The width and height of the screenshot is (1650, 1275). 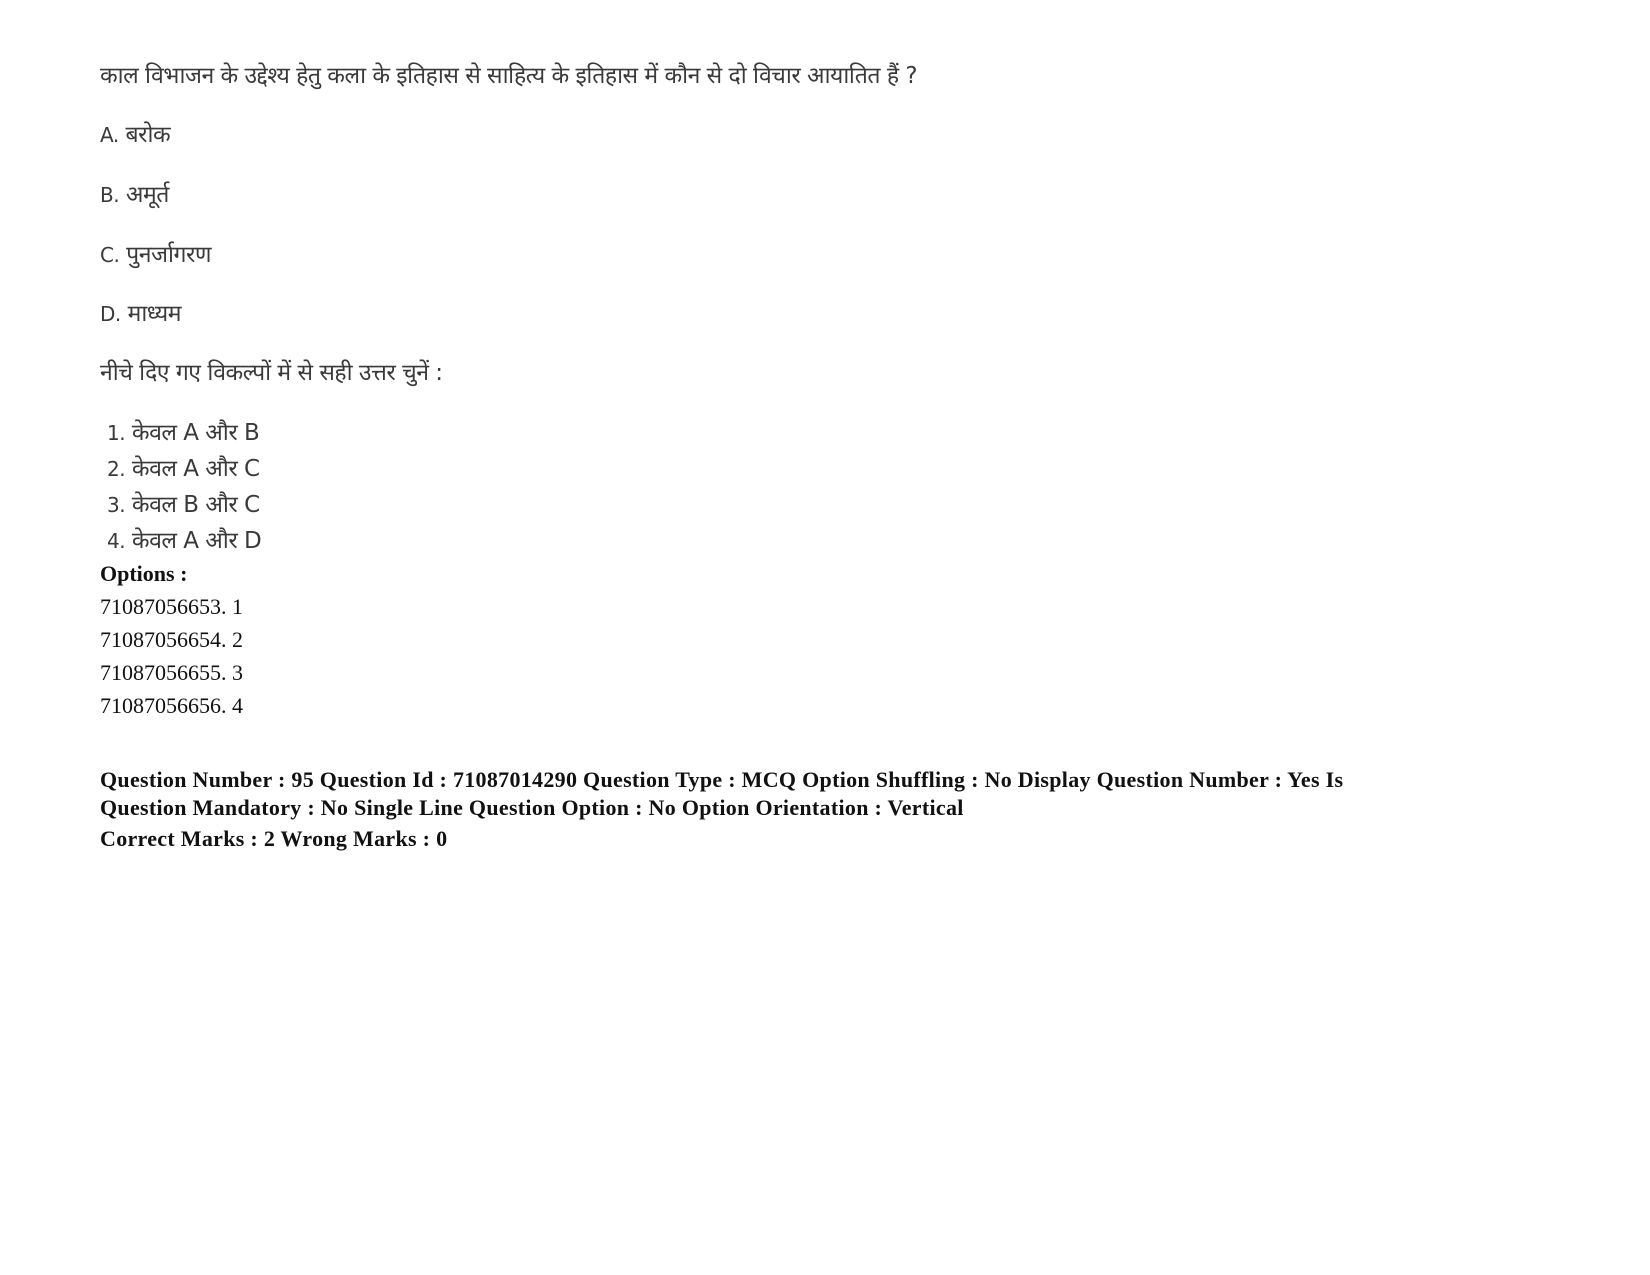 I want to click on statement-b: B. अमूर्त, so click(x=134, y=193).